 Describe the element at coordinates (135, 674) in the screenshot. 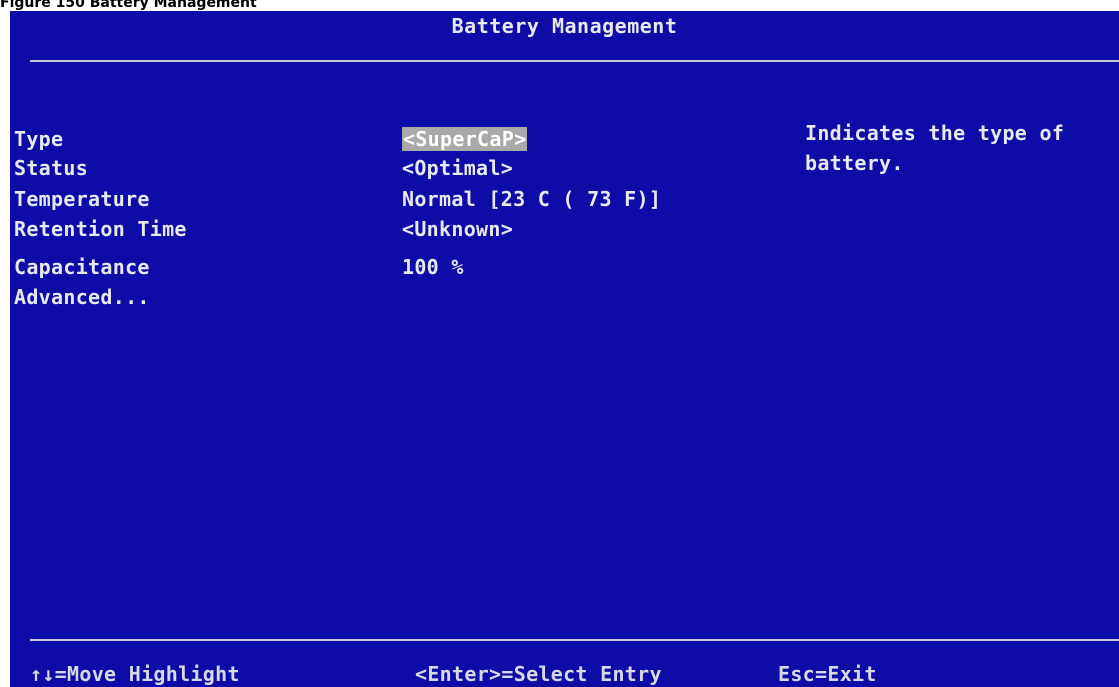

I see `footer-move-highlight: ↑↓=Move Highlight` at that location.